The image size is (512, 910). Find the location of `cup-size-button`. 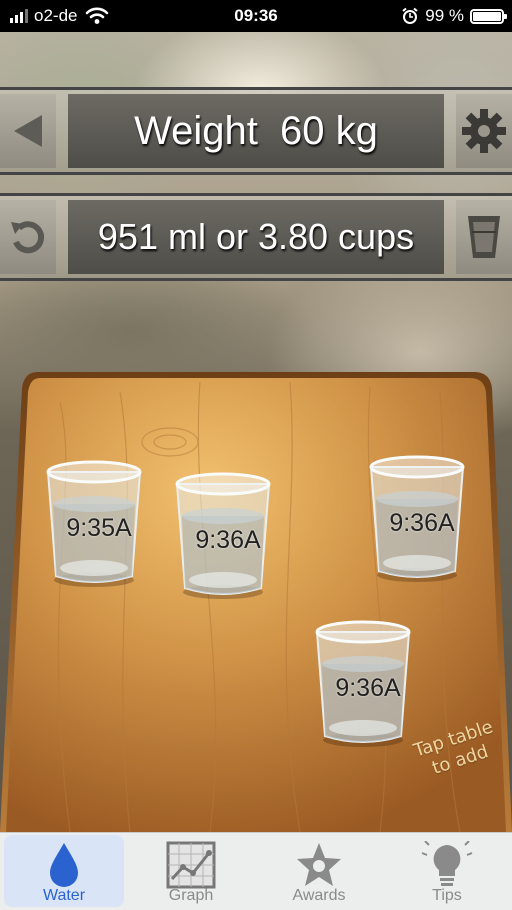

cup-size-button is located at coordinates (484, 237).